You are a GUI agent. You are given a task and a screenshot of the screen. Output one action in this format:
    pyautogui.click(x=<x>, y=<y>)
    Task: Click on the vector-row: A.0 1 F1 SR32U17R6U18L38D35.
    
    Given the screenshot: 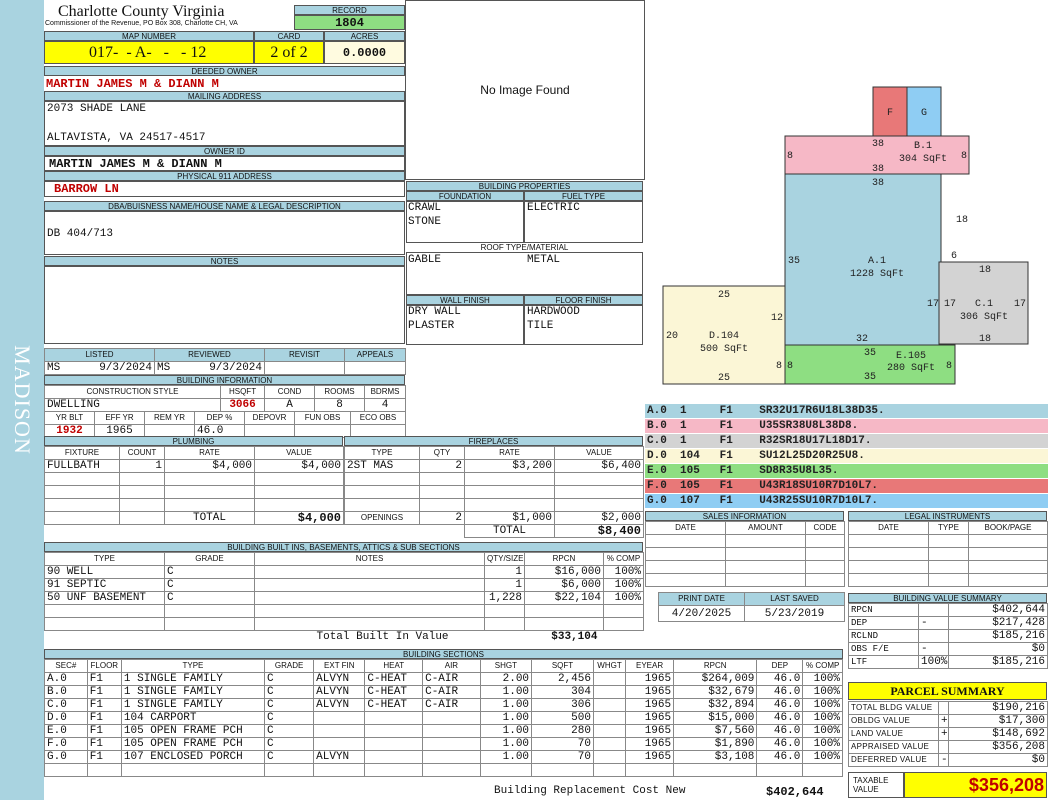 What is the action you would take?
    pyautogui.click(x=846, y=411)
    